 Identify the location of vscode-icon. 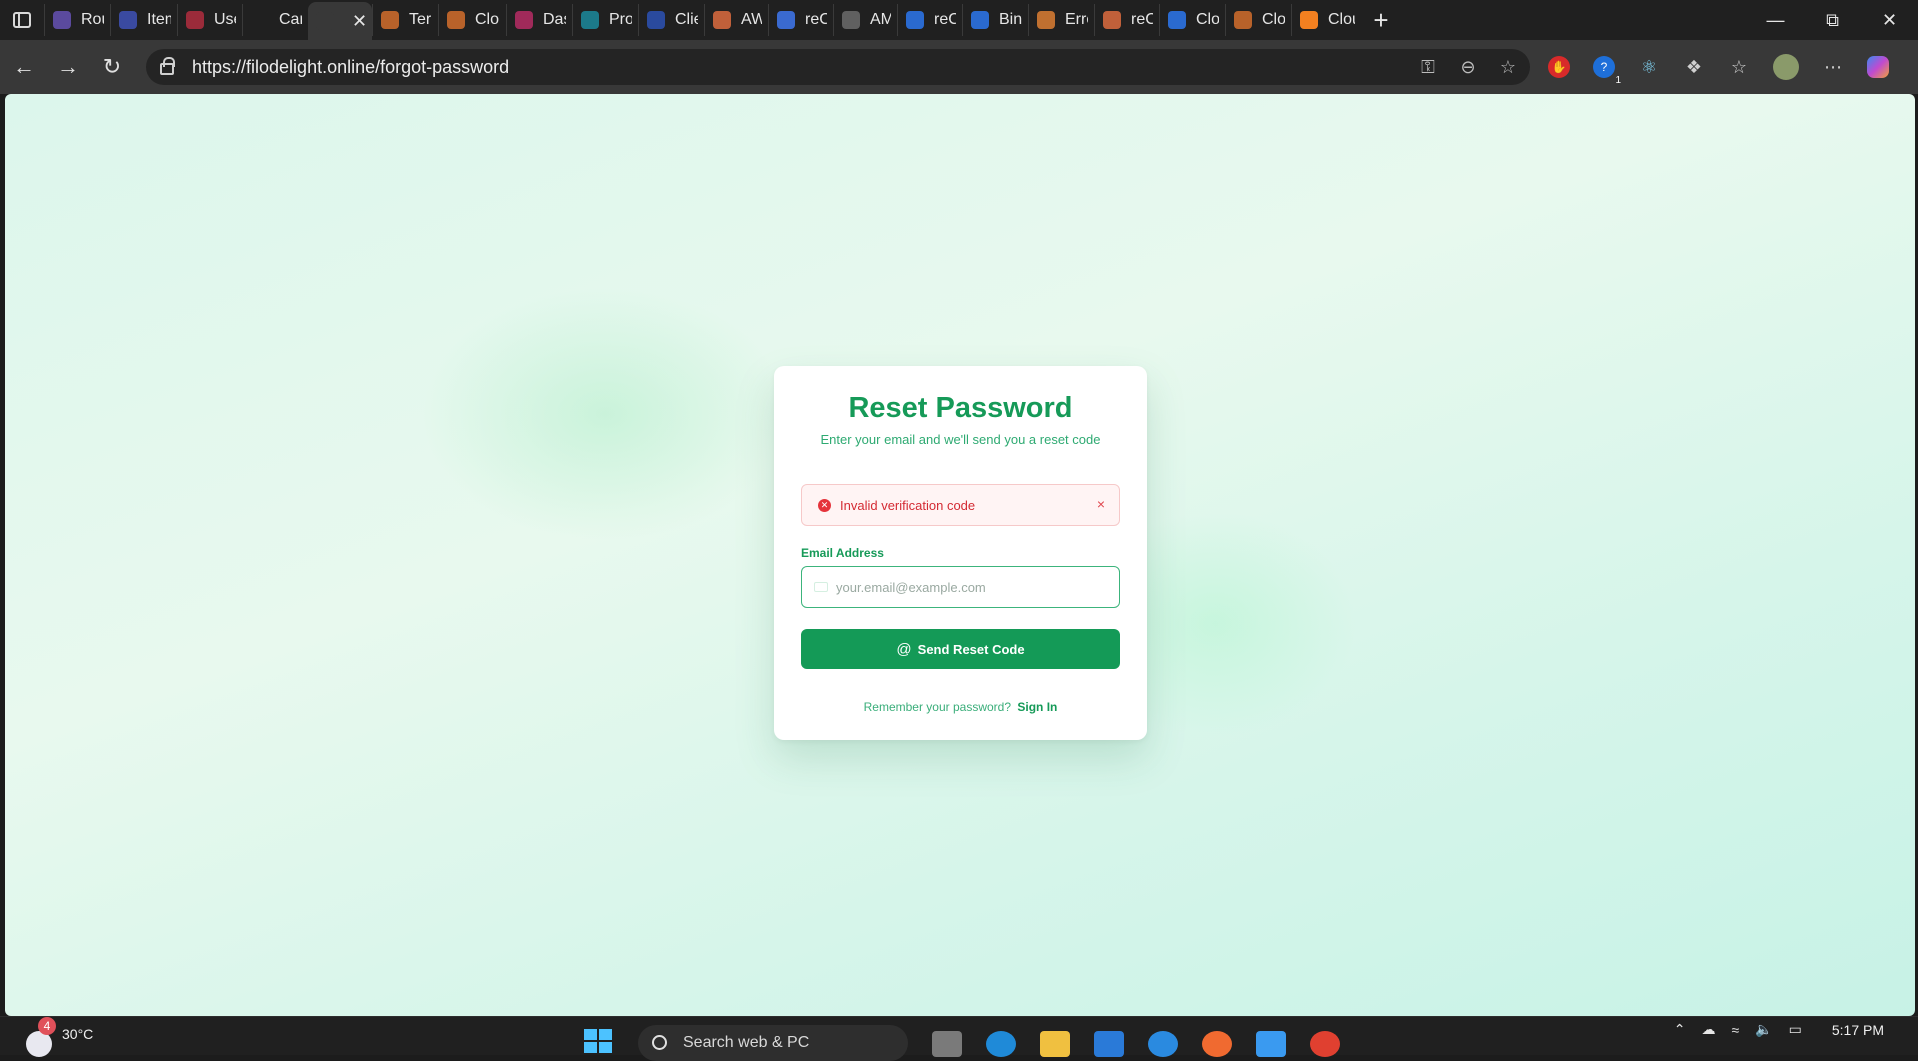
(1109, 1043).